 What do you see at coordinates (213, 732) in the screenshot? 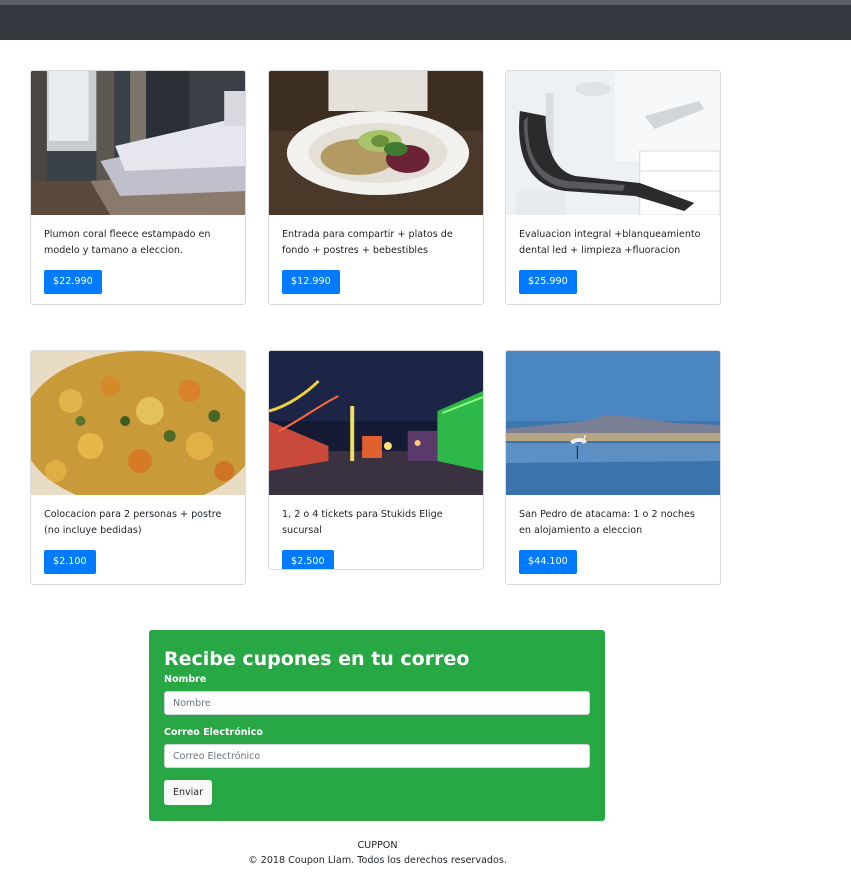
I see `email-label: Correo Electrónico` at bounding box center [213, 732].